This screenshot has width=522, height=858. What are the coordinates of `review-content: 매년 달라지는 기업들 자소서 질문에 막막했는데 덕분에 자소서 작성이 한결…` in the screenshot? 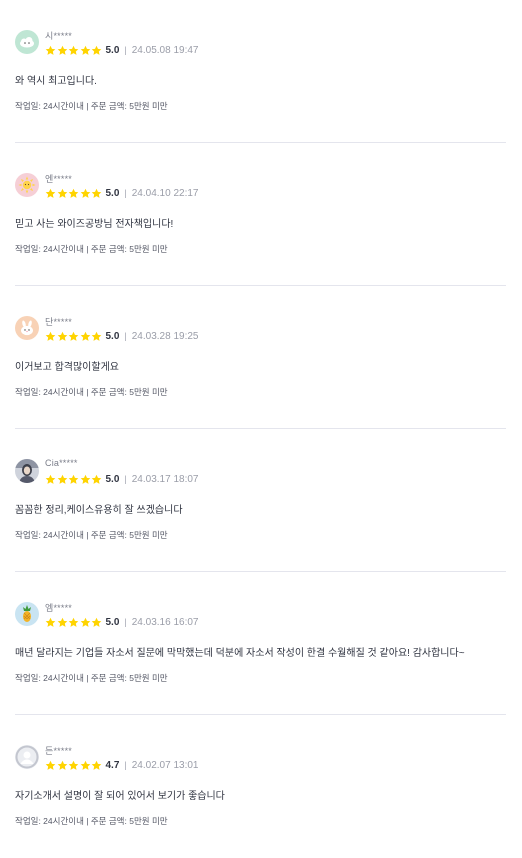 It's located at (240, 653).